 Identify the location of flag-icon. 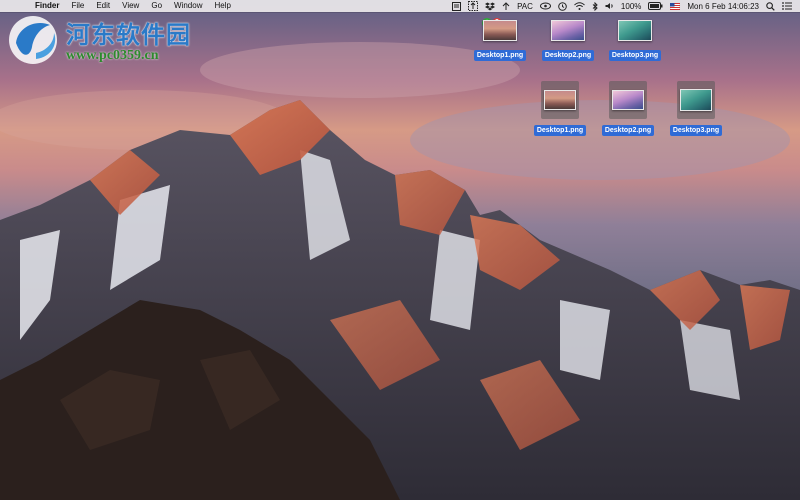
(675, 6).